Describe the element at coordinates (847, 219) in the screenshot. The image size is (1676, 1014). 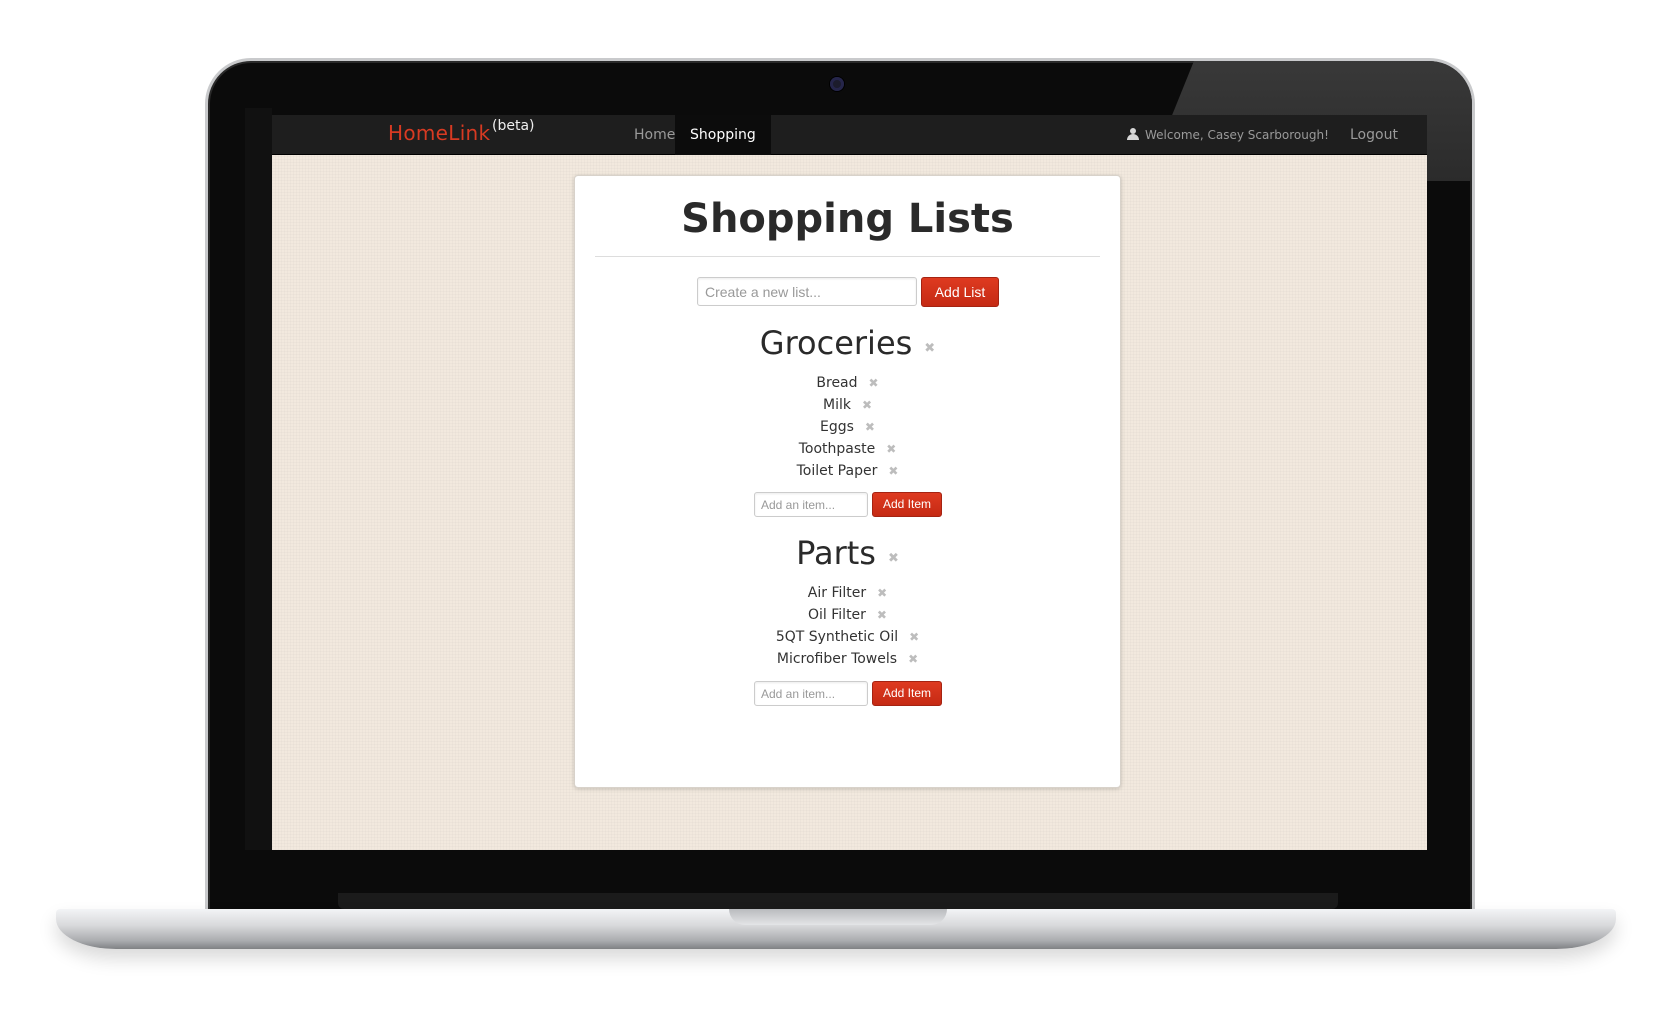
I see `page-title: Shopping Lists` at that location.